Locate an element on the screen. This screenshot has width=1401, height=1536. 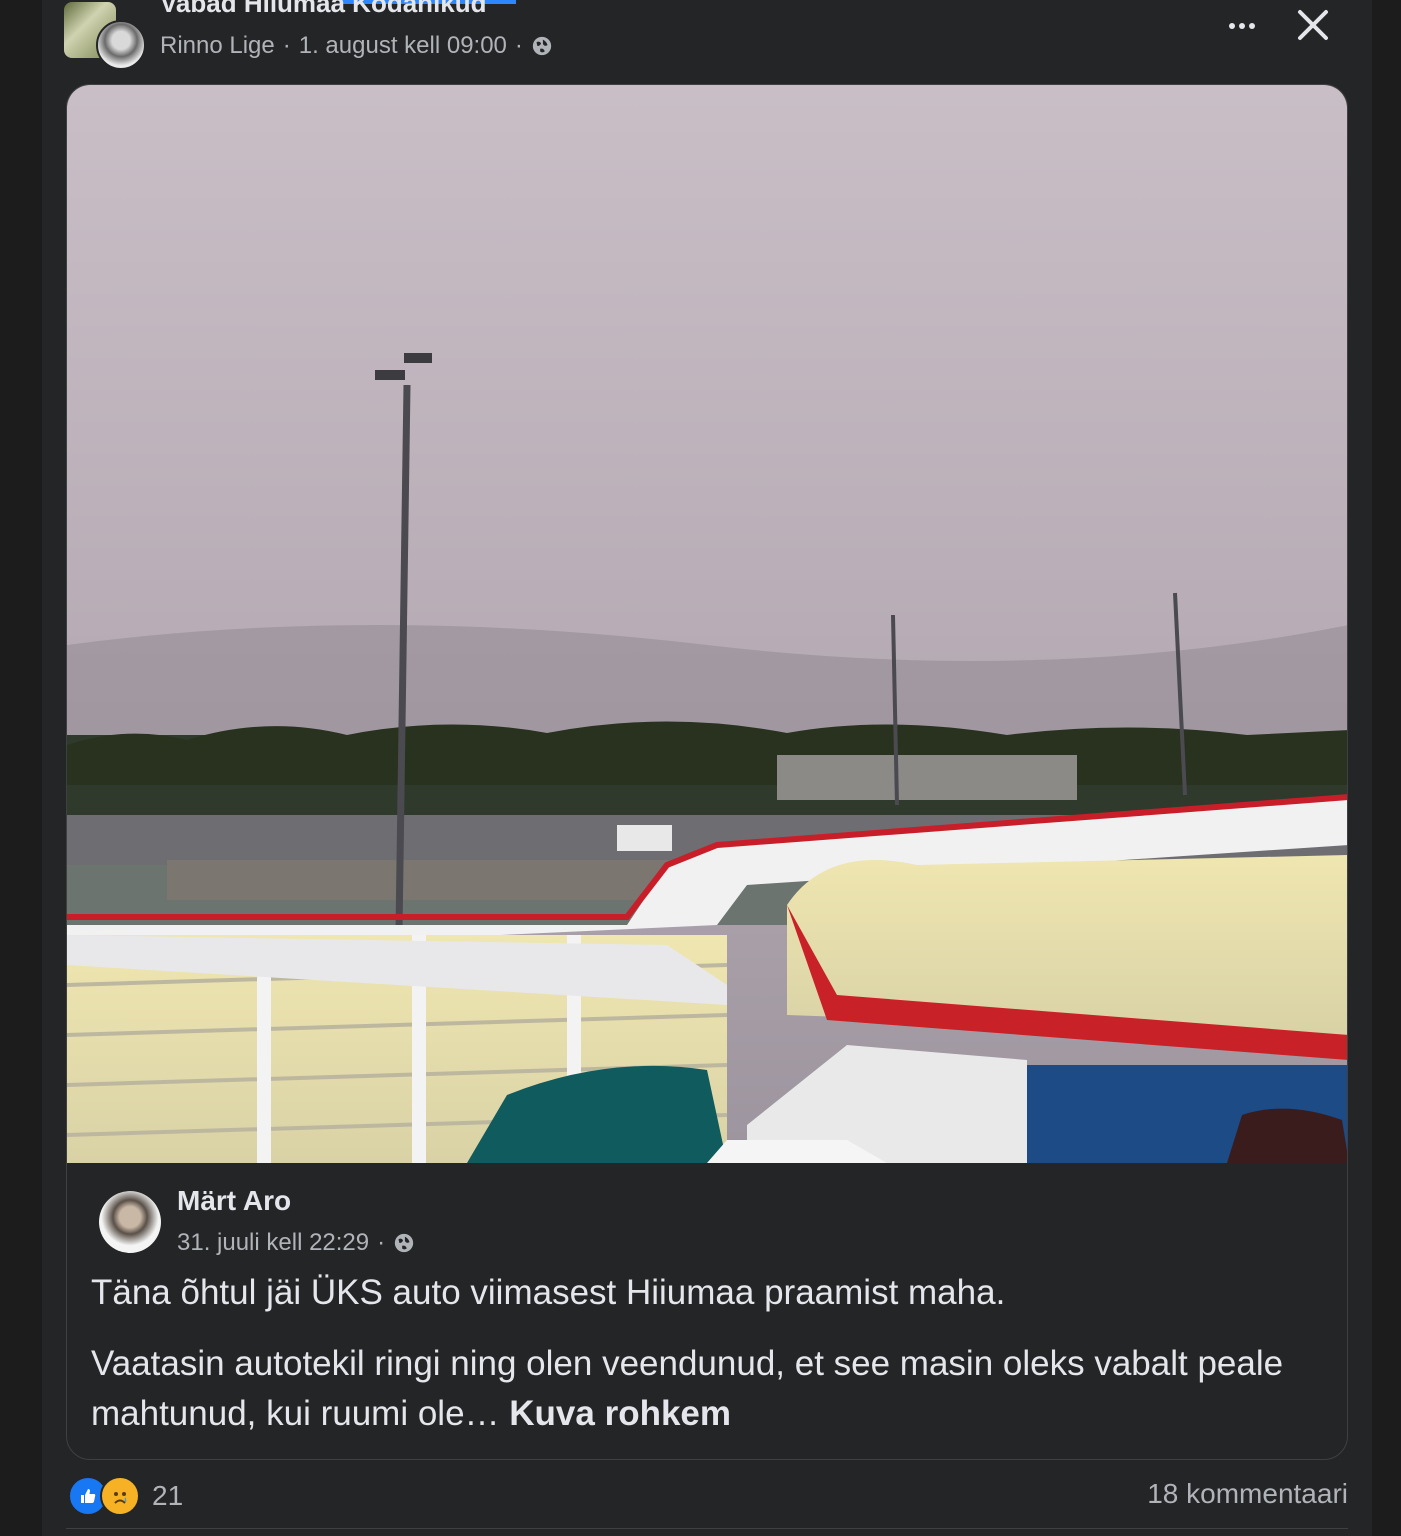
shared-post-timestamp: 31. juuli kell 22:29 is located at coordinates (273, 1243).